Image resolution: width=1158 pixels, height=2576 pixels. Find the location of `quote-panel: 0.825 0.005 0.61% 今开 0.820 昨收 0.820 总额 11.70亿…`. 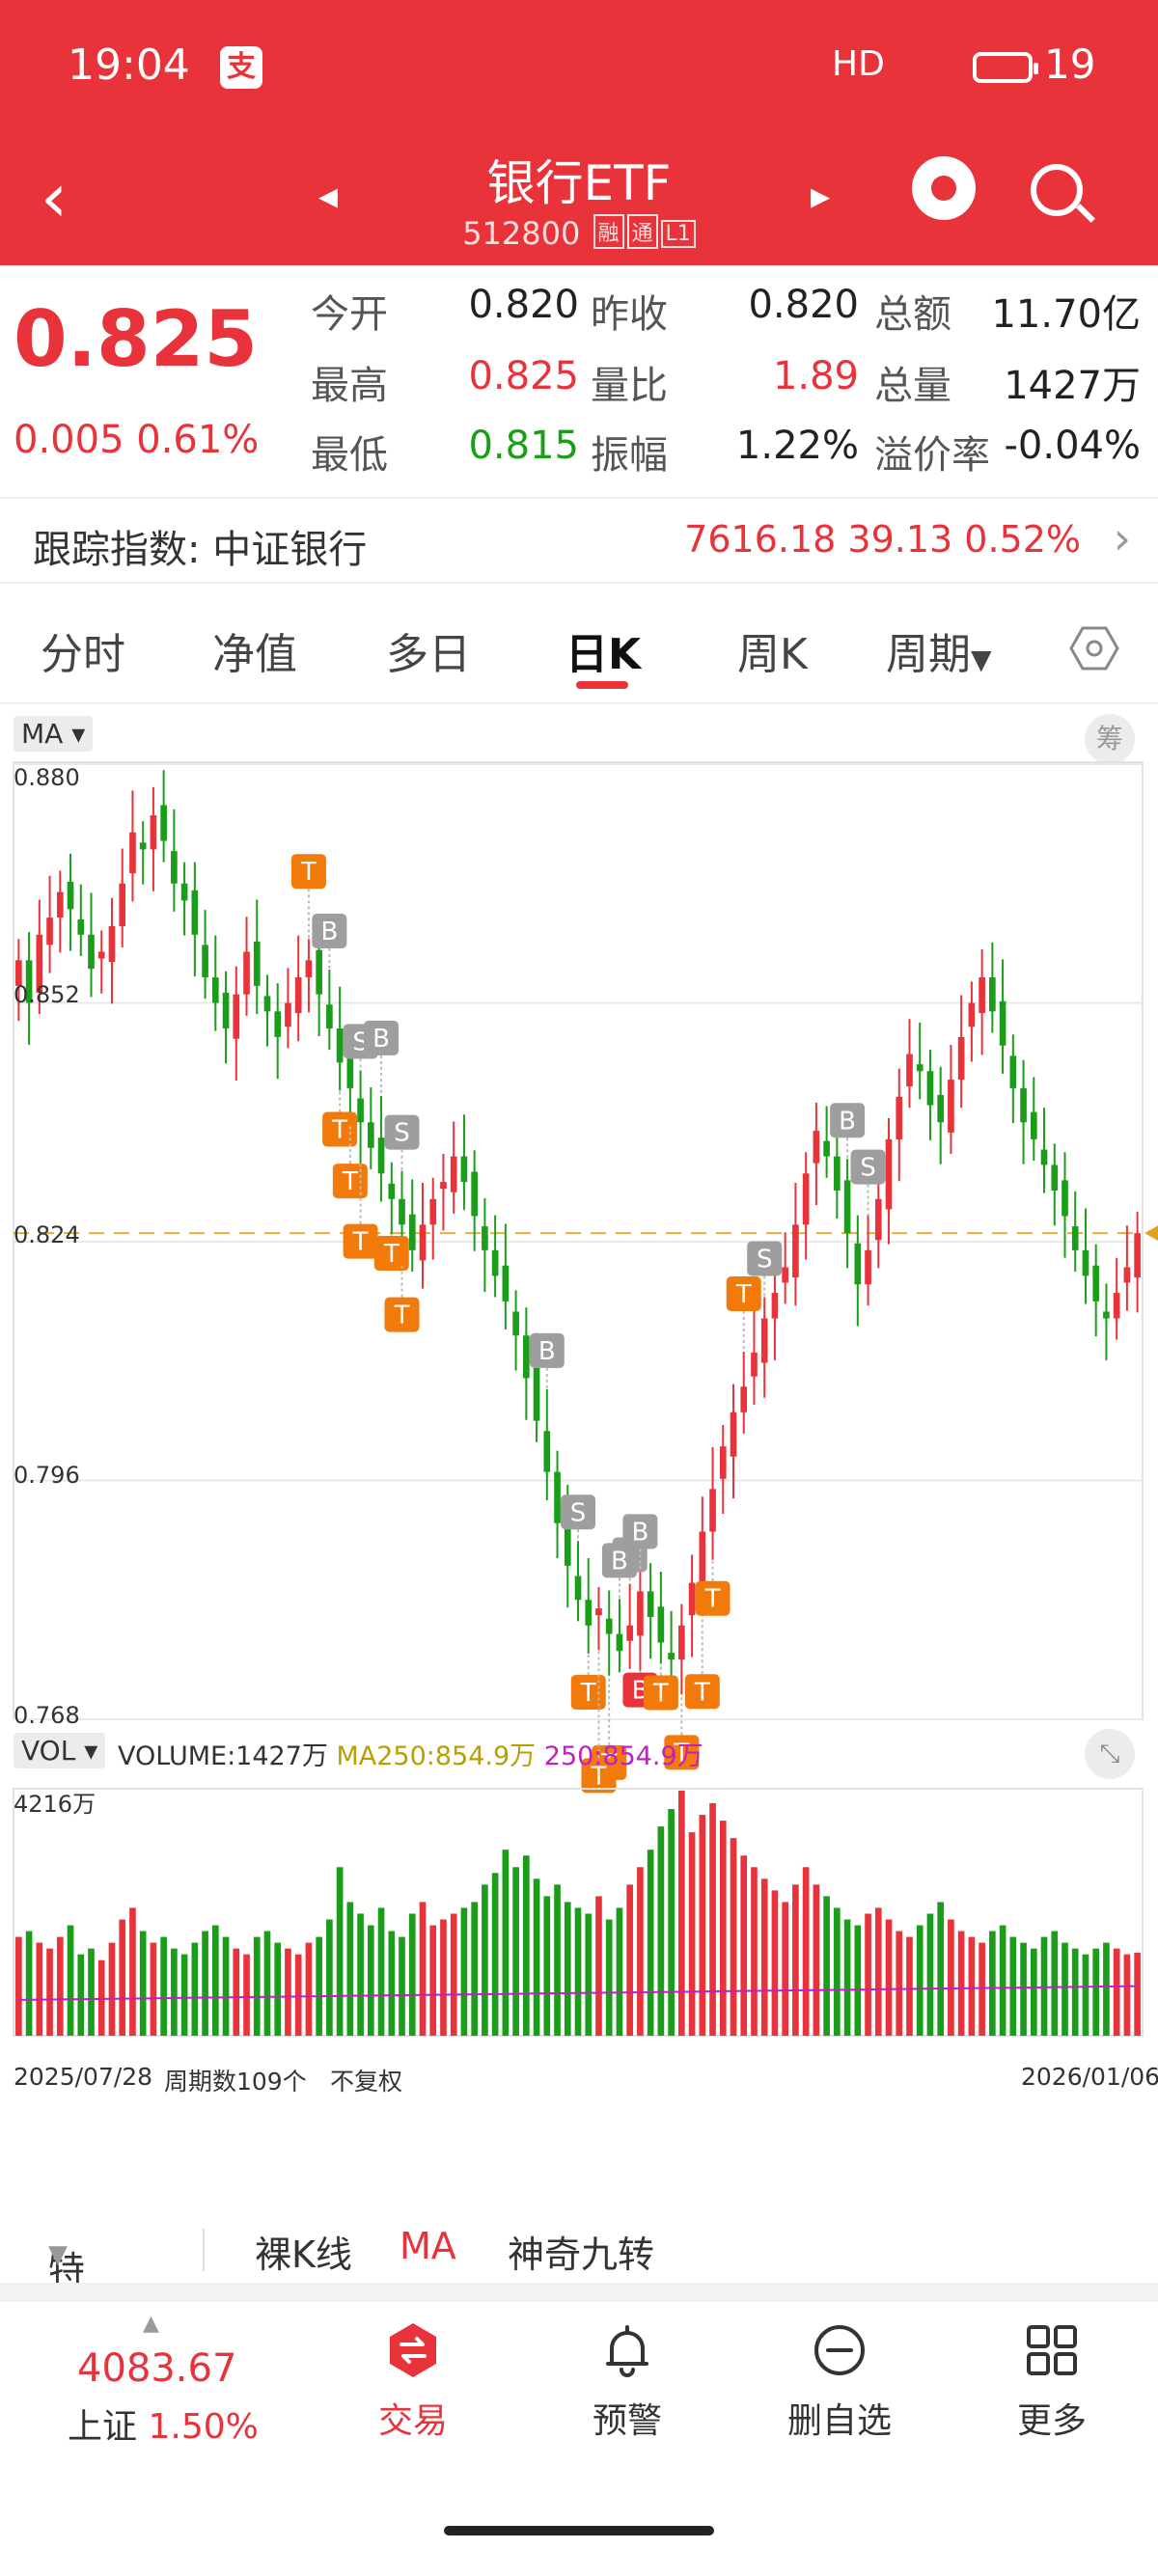

quote-panel: 0.825 0.005 0.61% 今开 0.820 昨收 0.820 总额 11.70亿… is located at coordinates (579, 381).